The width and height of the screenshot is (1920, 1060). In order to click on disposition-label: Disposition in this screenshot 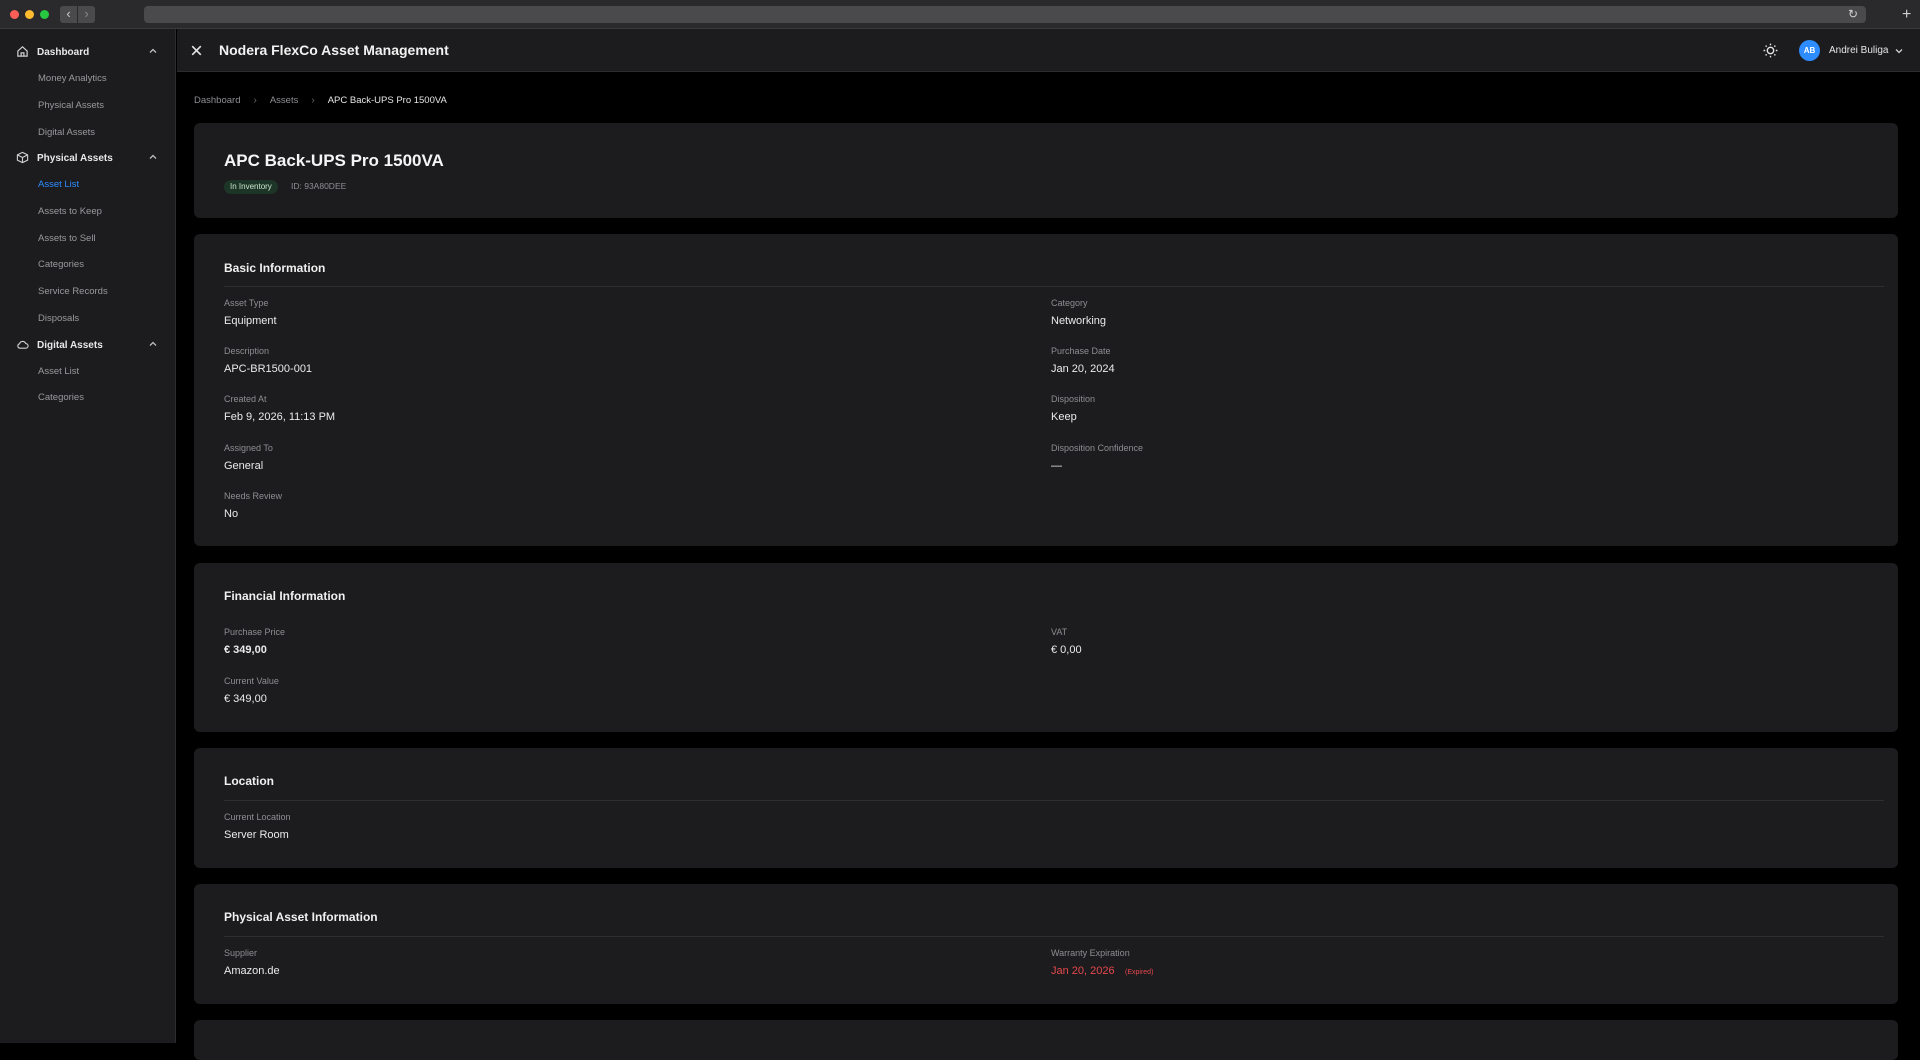, I will do `click(1073, 399)`.